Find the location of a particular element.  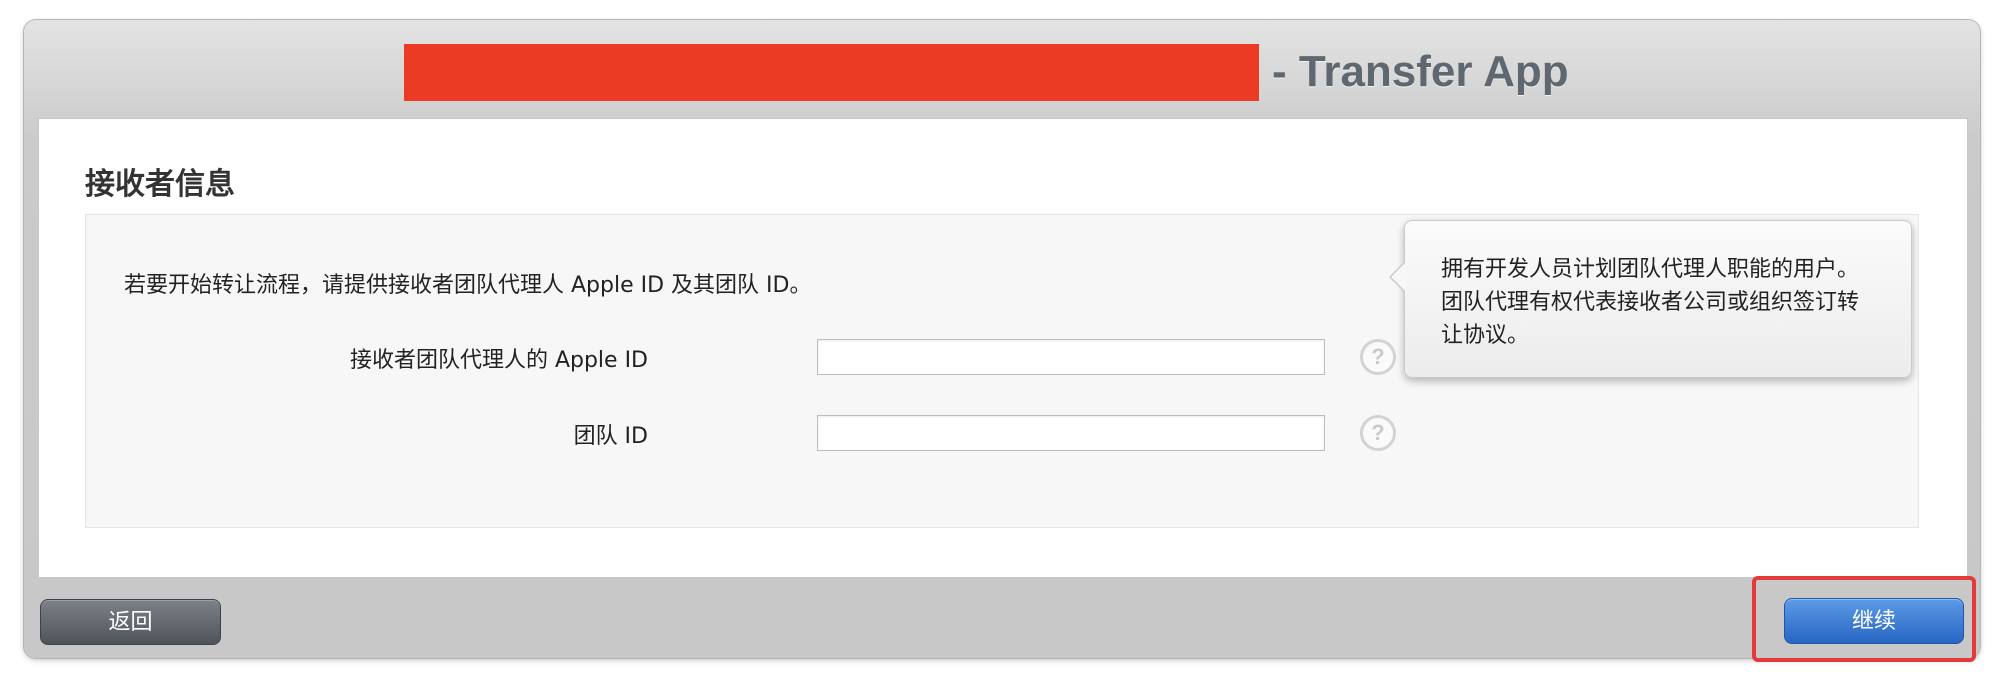

team-id-label: 团队 ID is located at coordinates (610, 436).